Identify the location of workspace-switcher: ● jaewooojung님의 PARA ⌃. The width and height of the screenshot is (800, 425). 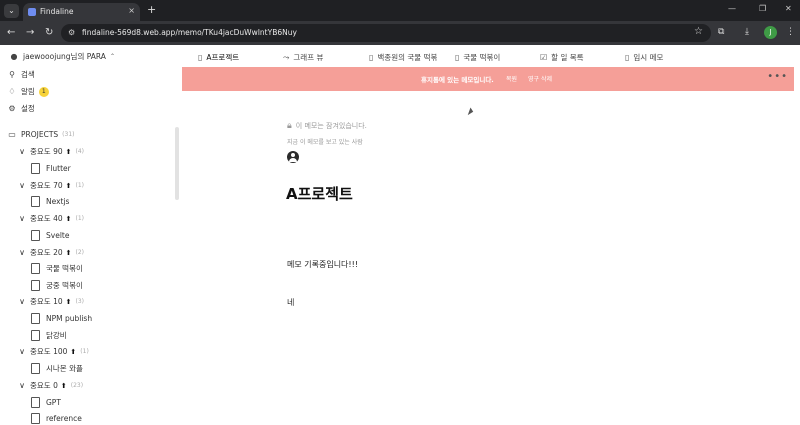
(62, 56).